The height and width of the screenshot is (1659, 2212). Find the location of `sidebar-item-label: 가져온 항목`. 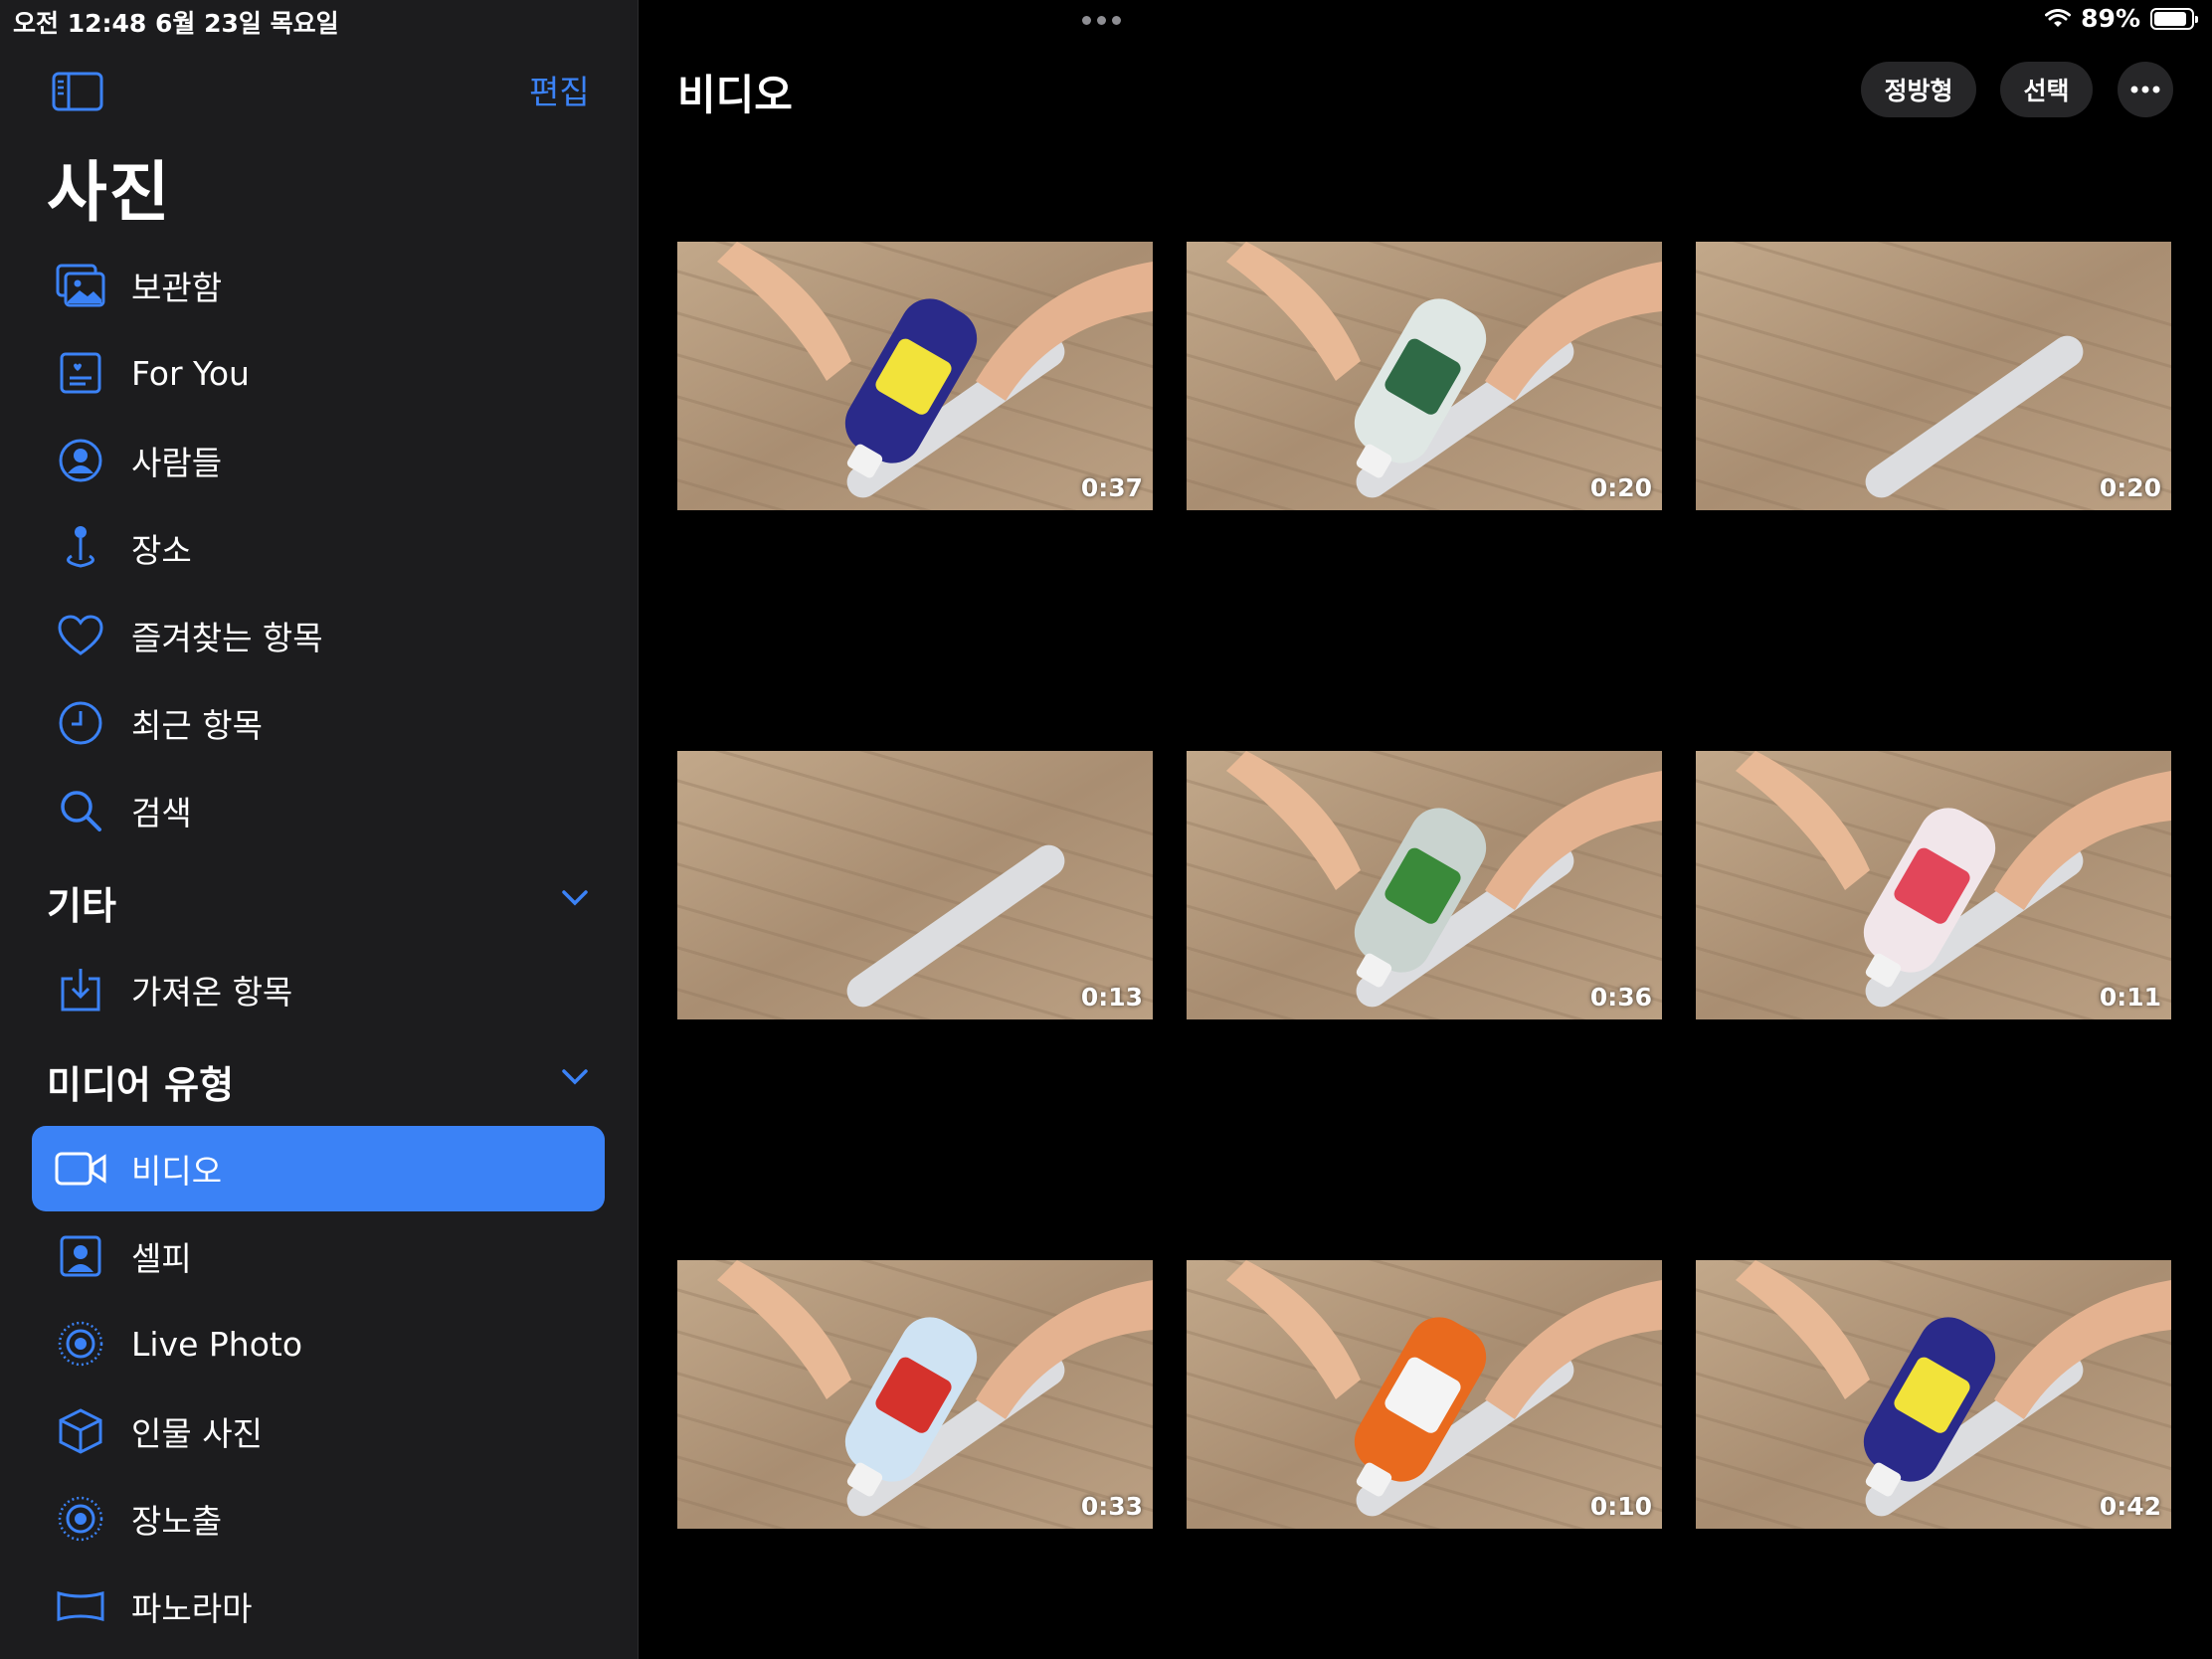

sidebar-item-label: 가져온 항목 is located at coordinates (212, 992).